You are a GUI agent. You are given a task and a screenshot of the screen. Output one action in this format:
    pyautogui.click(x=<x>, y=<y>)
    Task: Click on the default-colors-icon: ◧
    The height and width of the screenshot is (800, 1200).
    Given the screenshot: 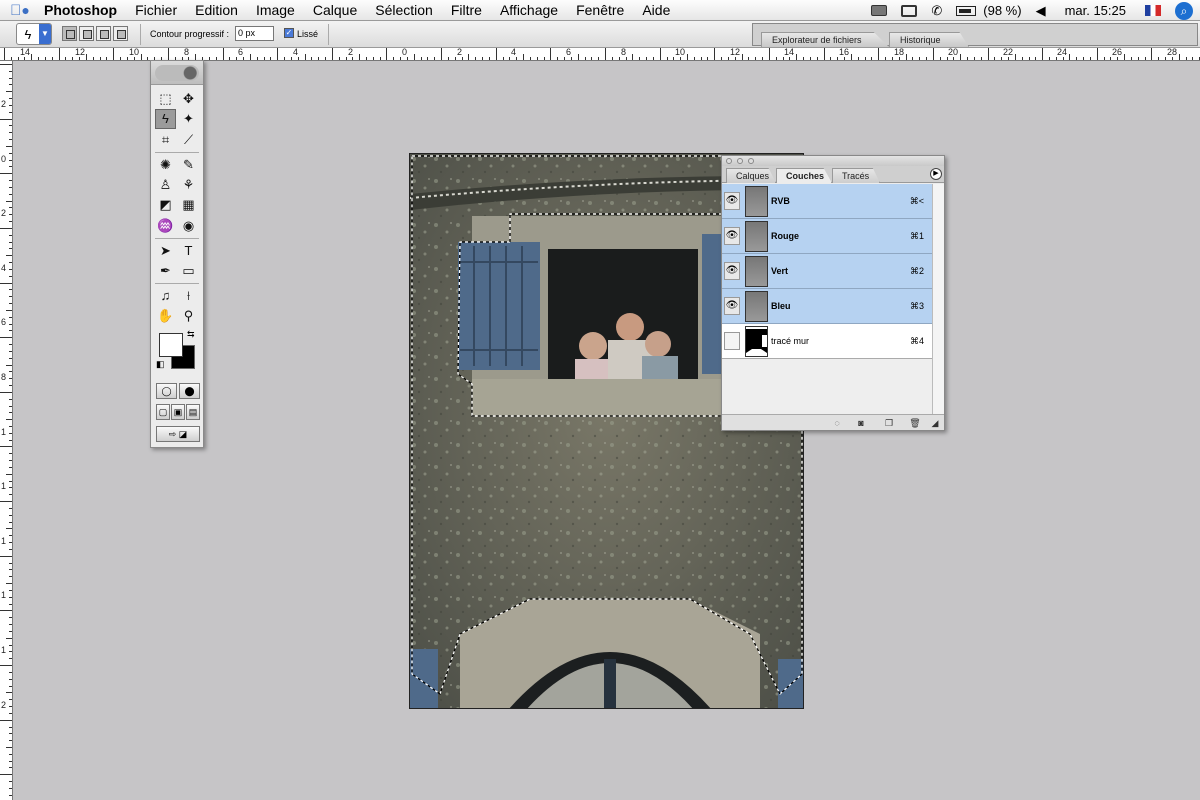 What is the action you would take?
    pyautogui.click(x=160, y=364)
    